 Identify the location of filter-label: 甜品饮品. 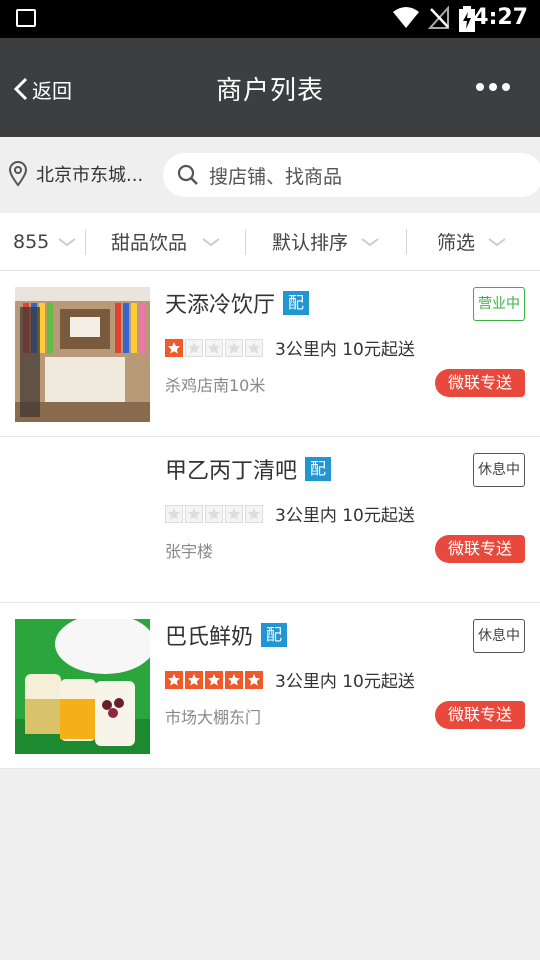
(149, 243).